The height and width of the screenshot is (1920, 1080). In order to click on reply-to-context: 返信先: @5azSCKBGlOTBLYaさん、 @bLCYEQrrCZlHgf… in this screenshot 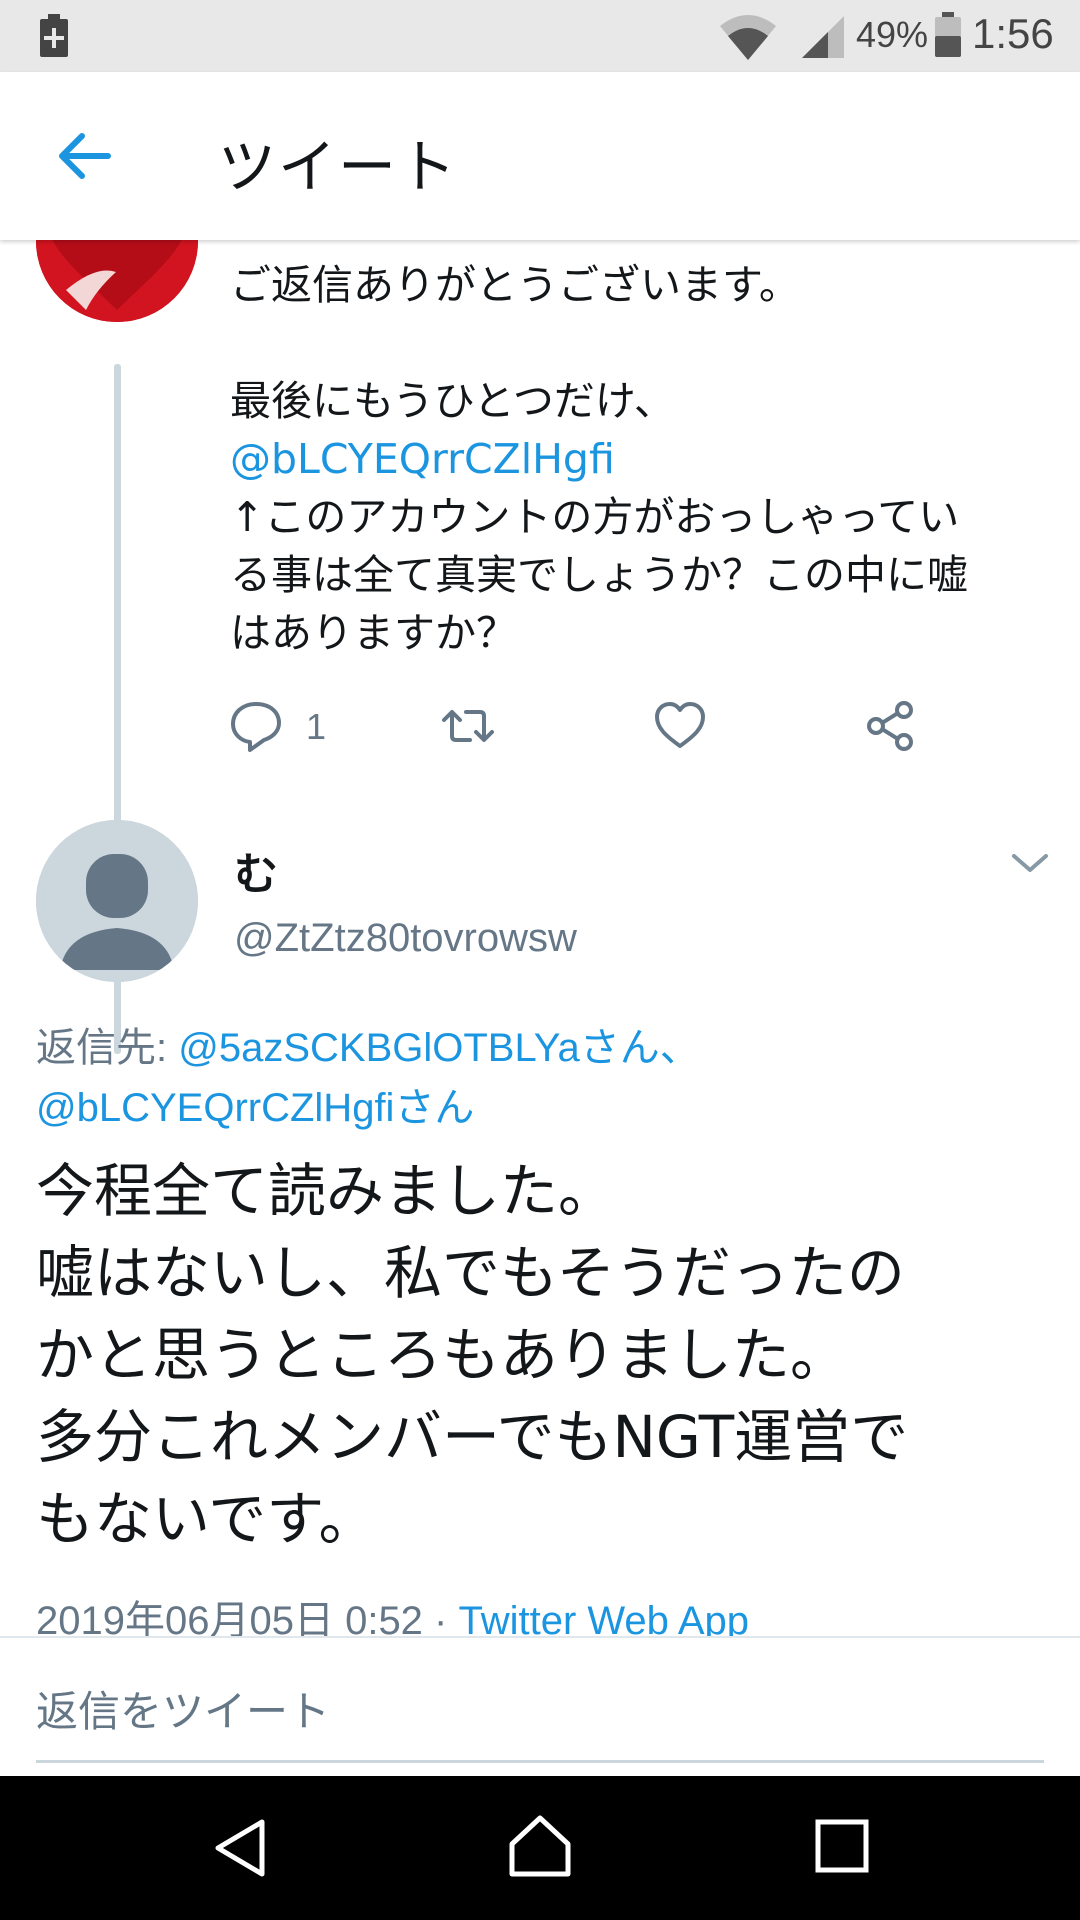, I will do `click(546, 1078)`.